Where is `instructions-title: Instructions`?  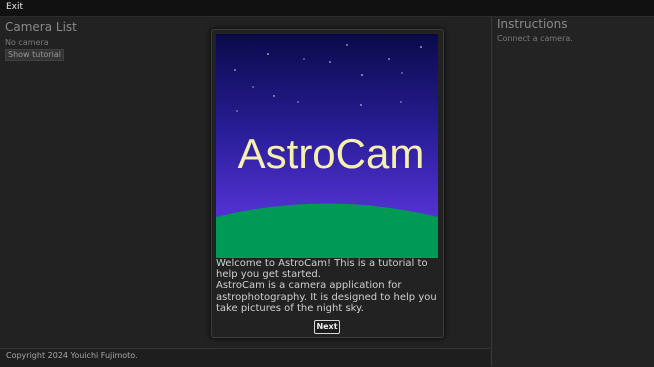 instructions-title: Instructions is located at coordinates (532, 24).